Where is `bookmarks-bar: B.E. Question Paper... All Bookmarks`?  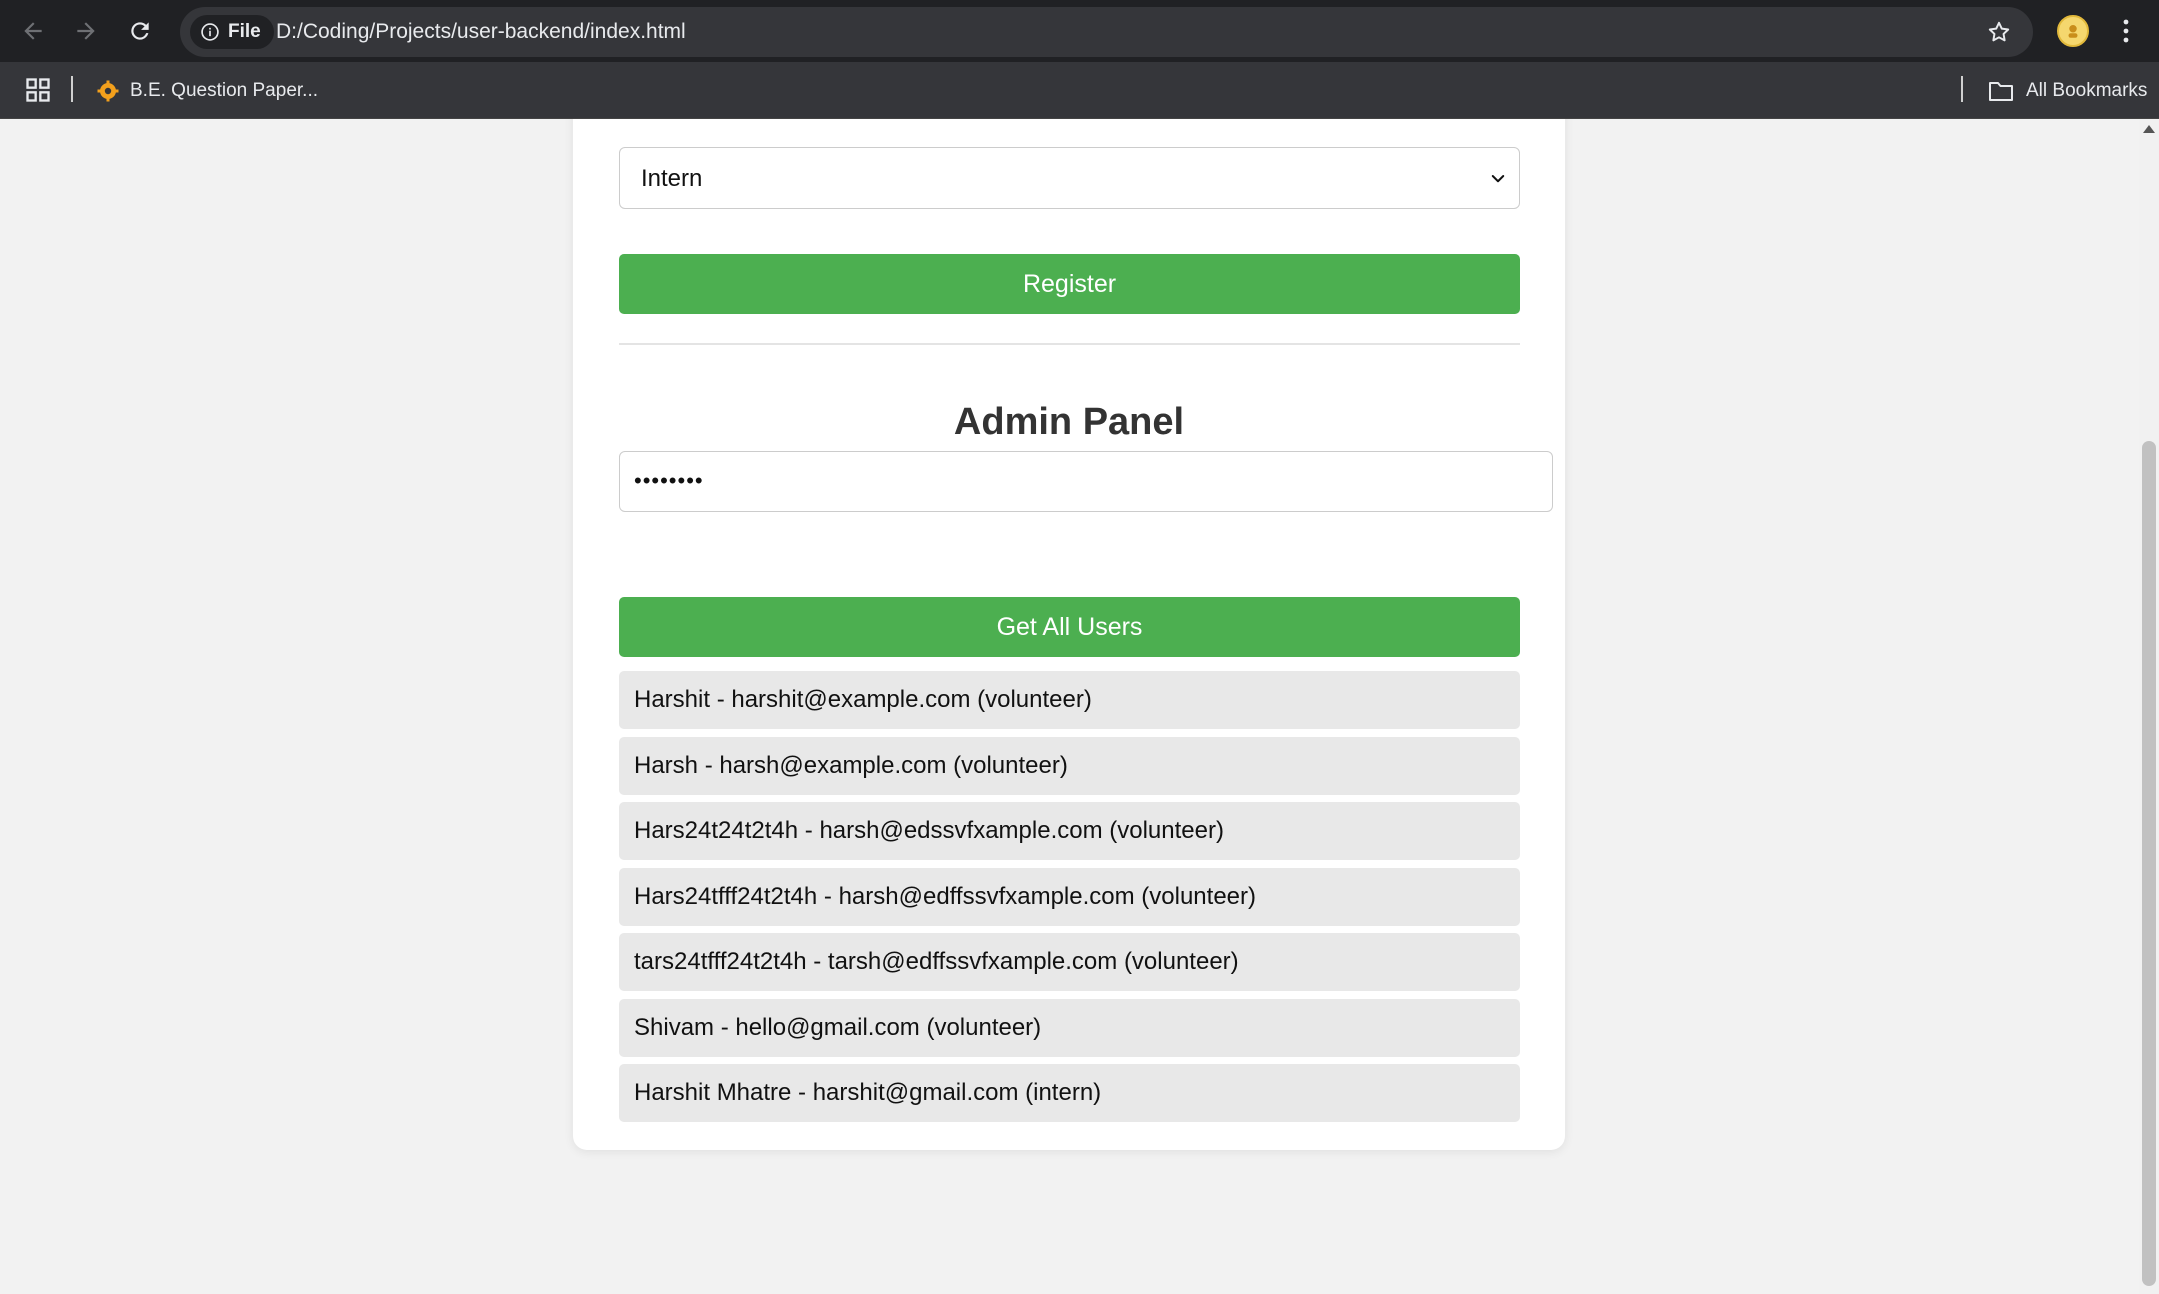 bookmarks-bar: B.E. Question Paper... All Bookmarks is located at coordinates (1079, 90).